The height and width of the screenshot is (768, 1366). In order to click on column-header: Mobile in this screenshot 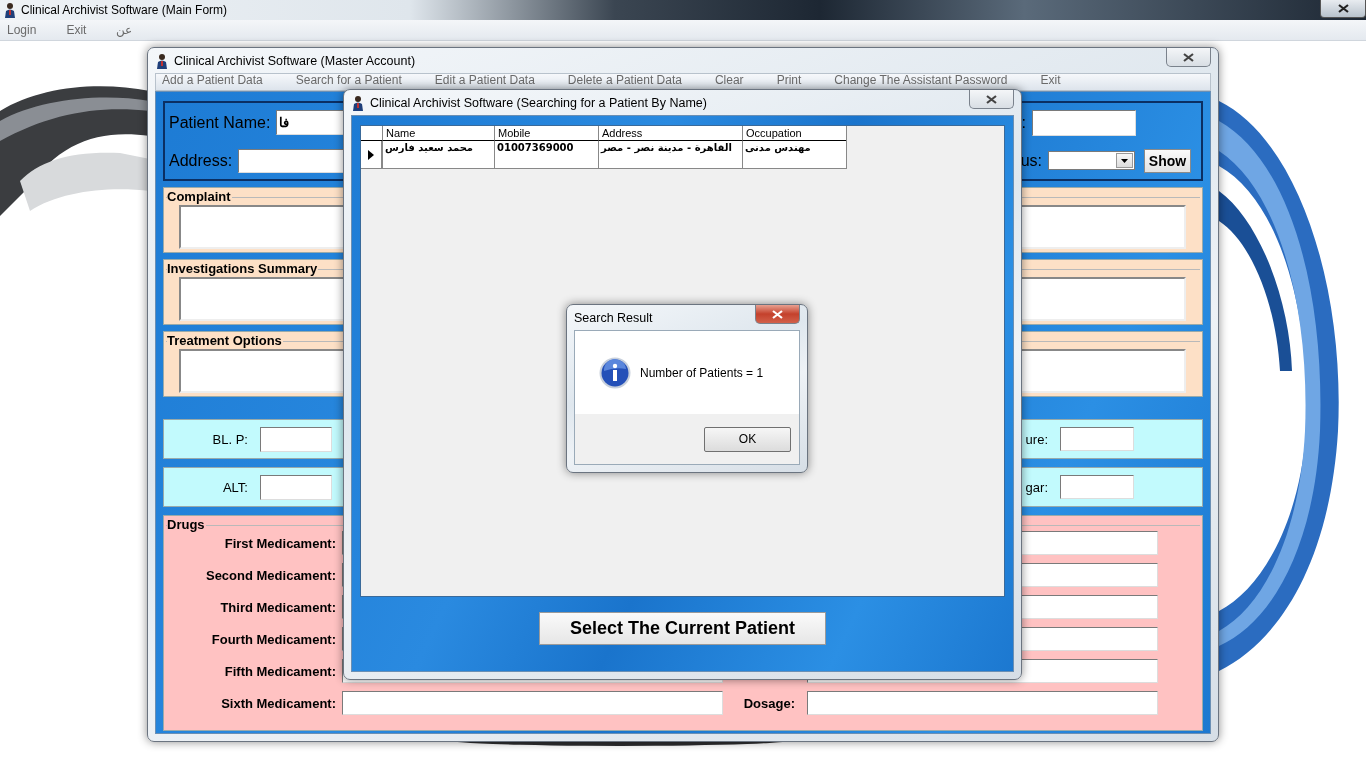, I will do `click(546, 133)`.